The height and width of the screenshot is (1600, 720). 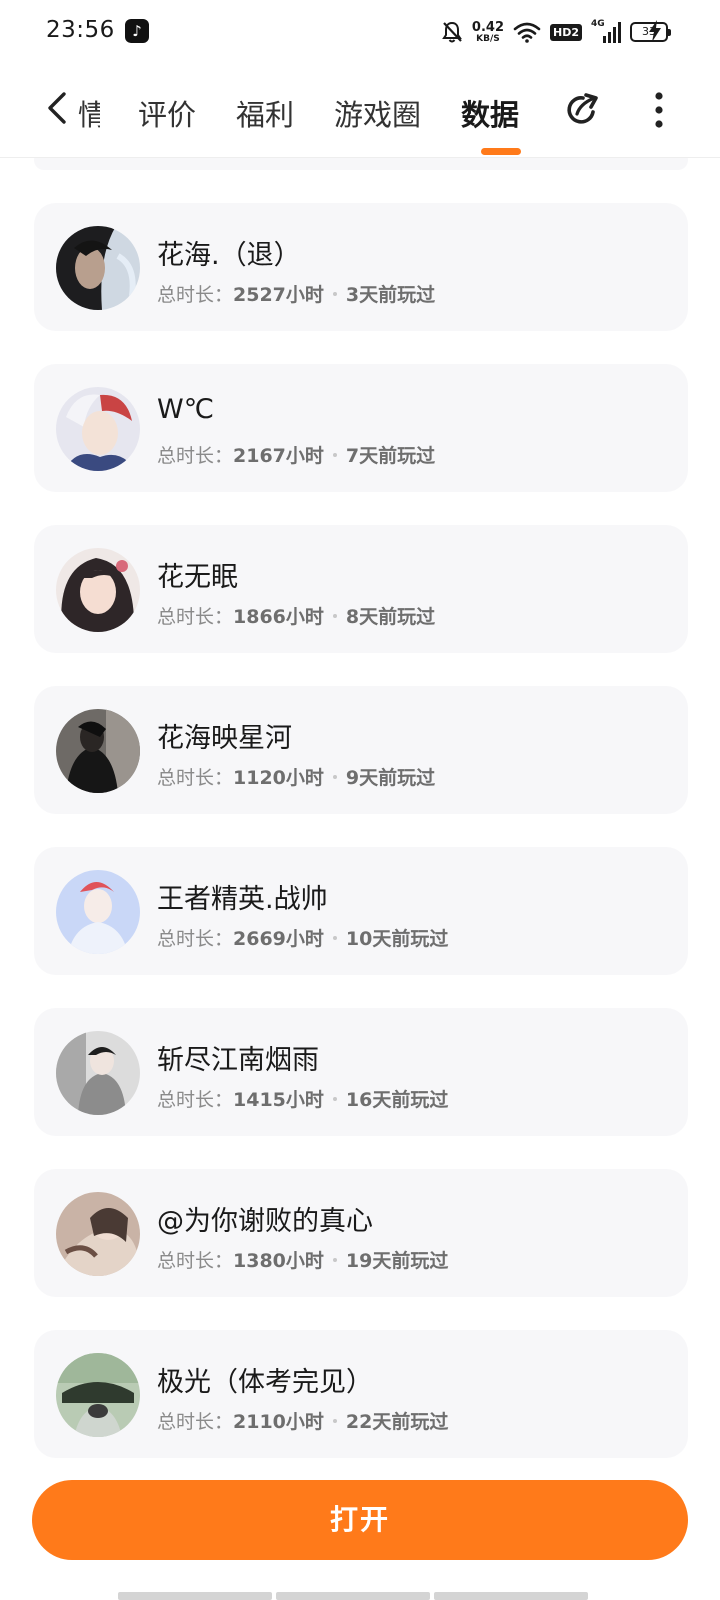 What do you see at coordinates (137, 31) in the screenshot?
I see `tiktok-icon: ♪` at bounding box center [137, 31].